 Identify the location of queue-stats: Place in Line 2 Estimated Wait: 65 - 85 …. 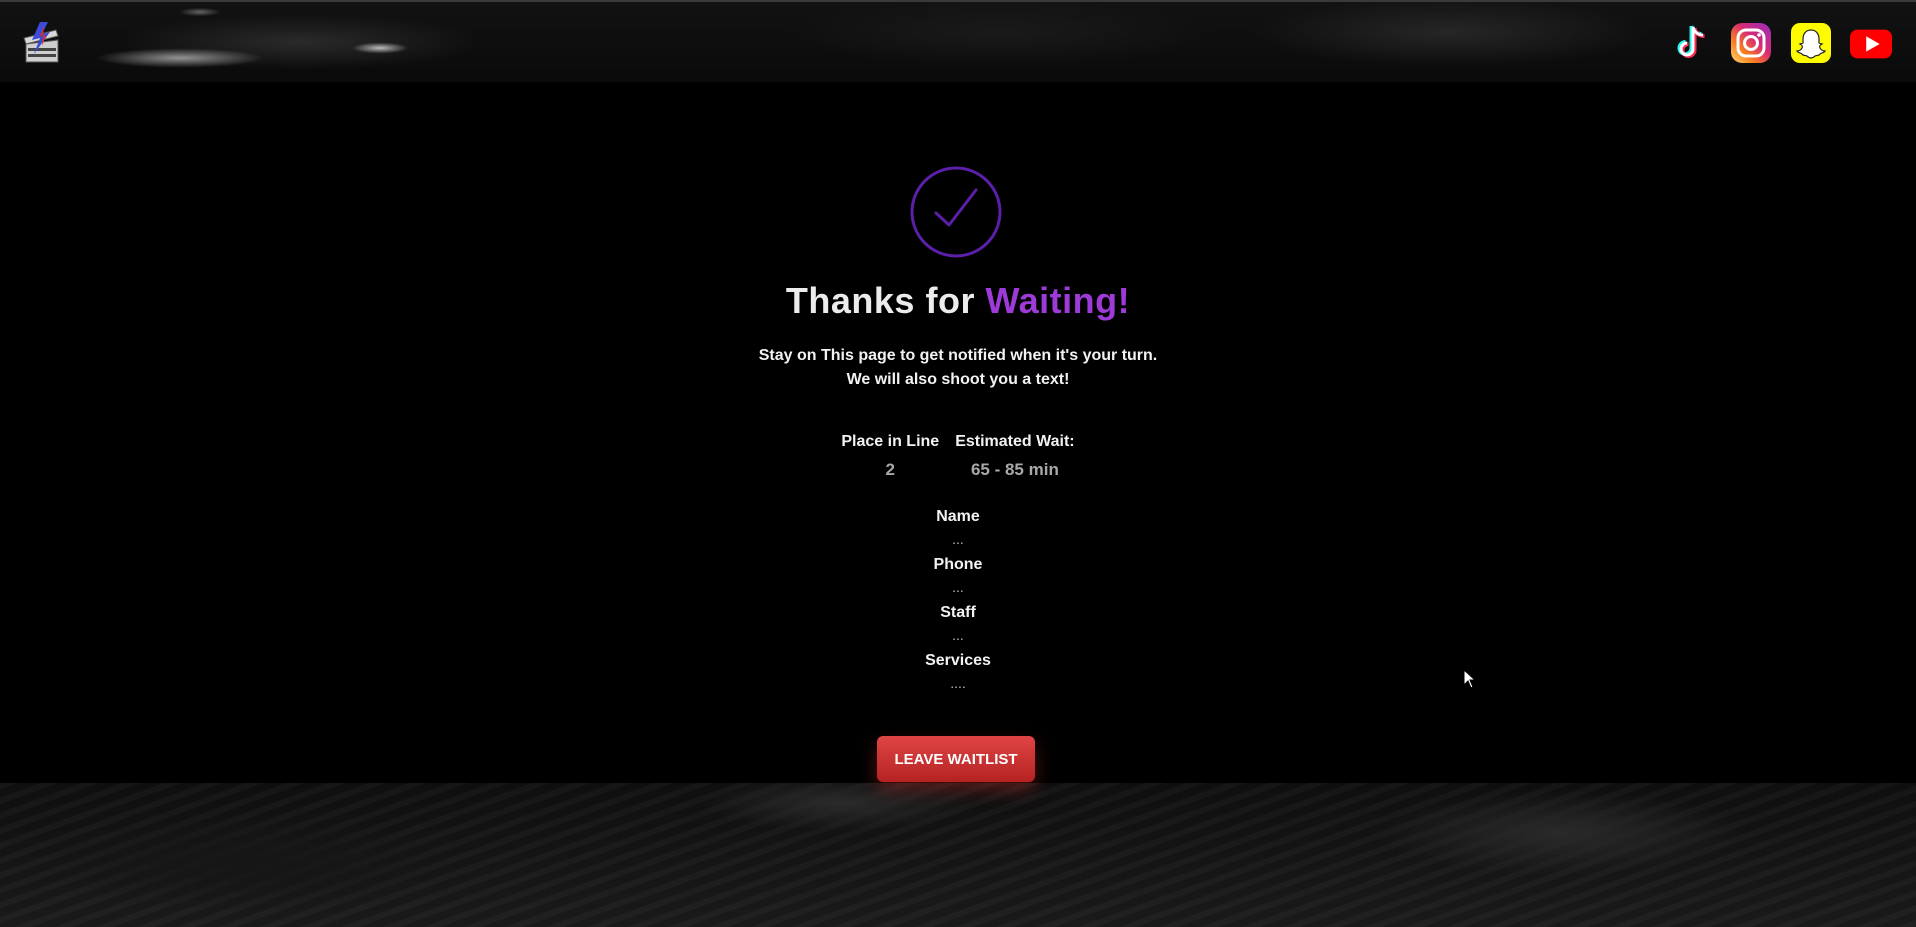
(958, 456).